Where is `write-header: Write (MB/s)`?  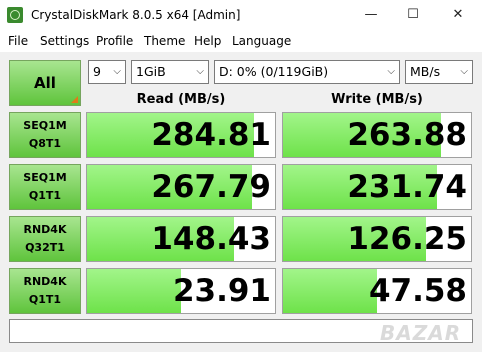 write-header: Write (MB/s) is located at coordinates (377, 99).